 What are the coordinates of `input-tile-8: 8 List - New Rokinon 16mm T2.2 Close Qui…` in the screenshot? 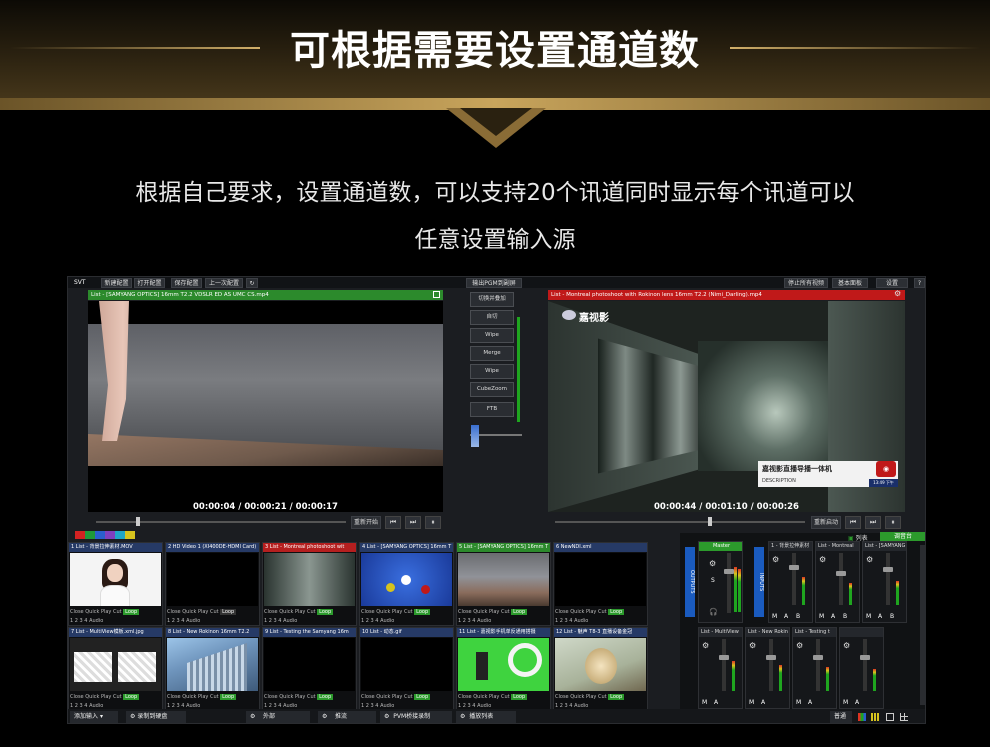 It's located at (212, 669).